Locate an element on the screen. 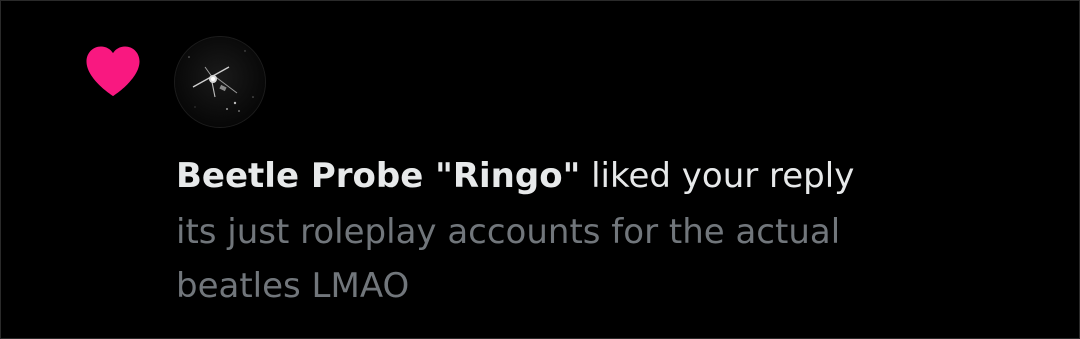 Image resolution: width=1080 pixels, height=339 pixels. notification-headline: Beetle Probe "Ringo" liked your reply is located at coordinates (616, 176).